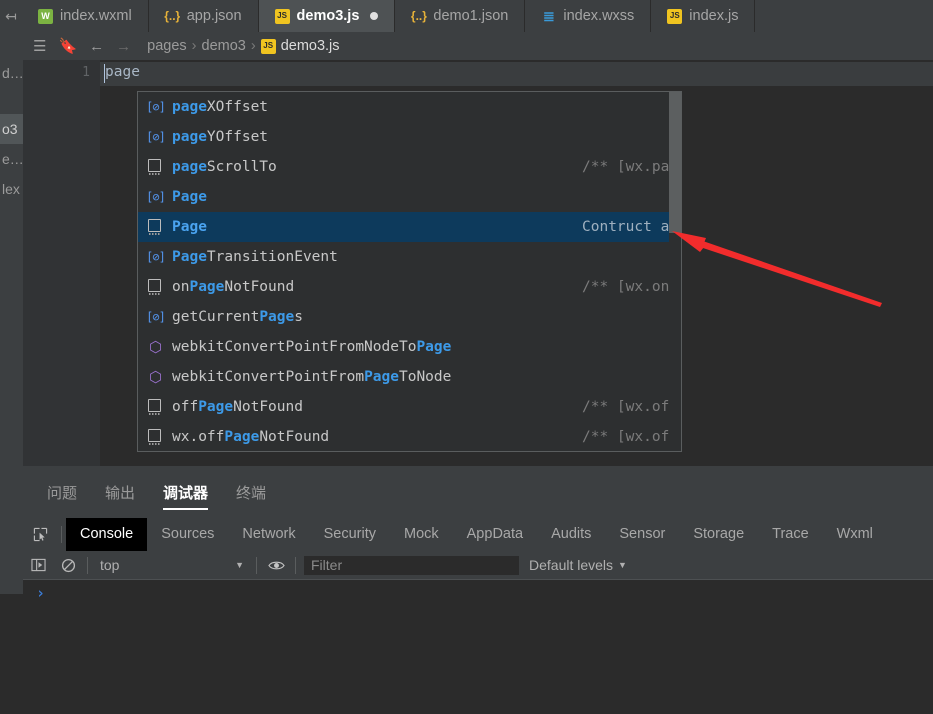  Describe the element at coordinates (471, 16) in the screenshot. I see `tab-label: demo1.json` at that location.